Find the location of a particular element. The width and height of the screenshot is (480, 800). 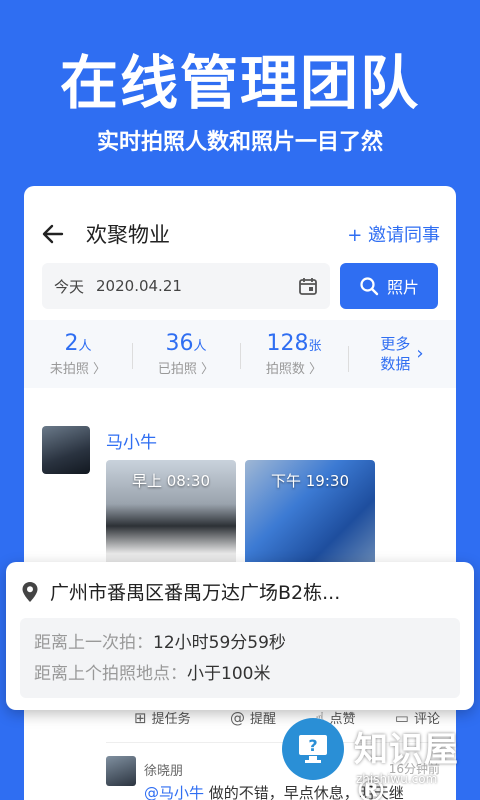

stat-number: 2 is located at coordinates (71, 343).